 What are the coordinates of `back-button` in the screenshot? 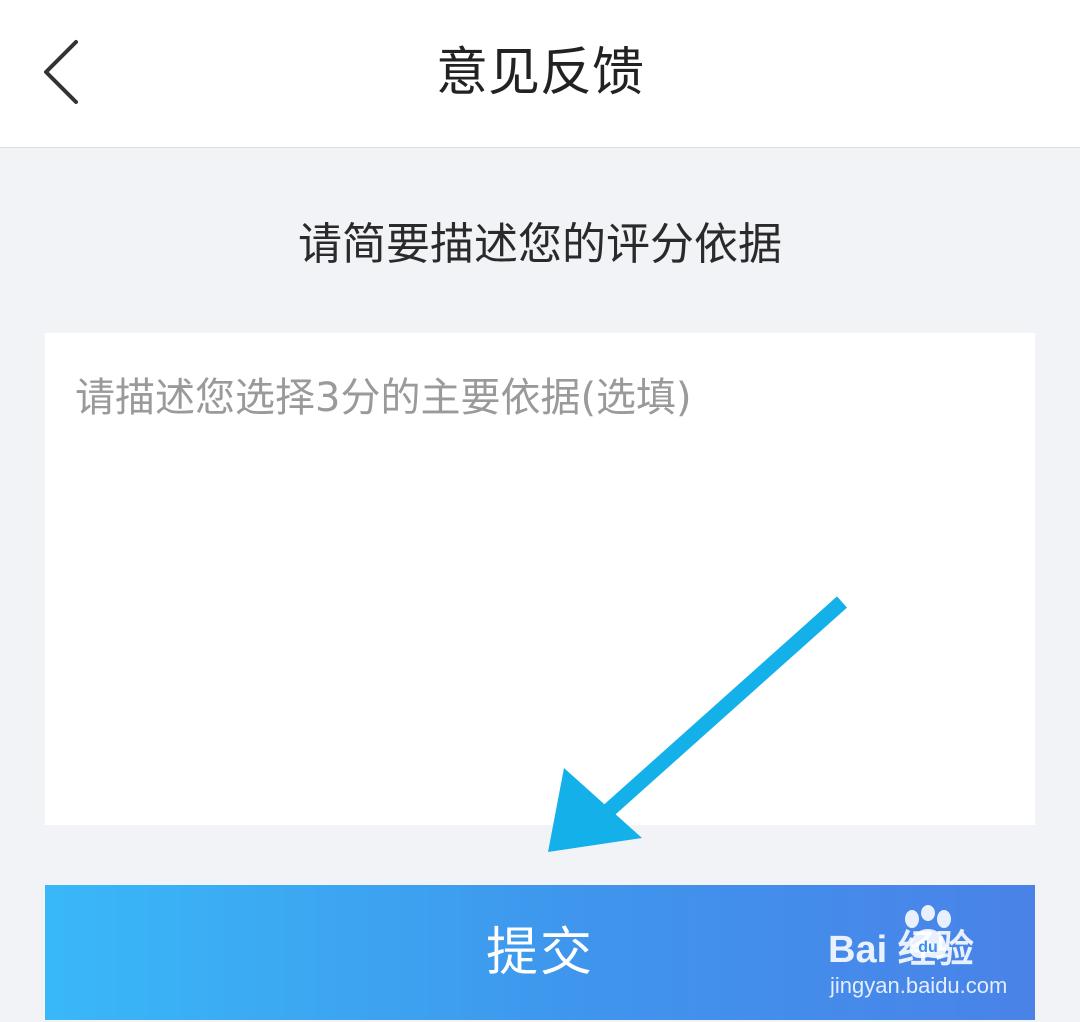 It's located at (65, 70).